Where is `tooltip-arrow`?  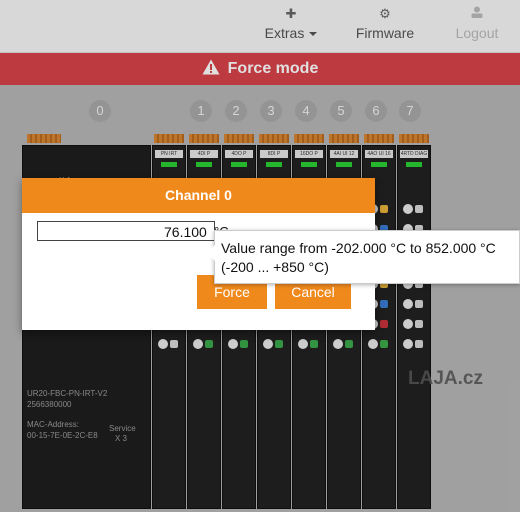 tooltip-arrow is located at coordinates (211, 253).